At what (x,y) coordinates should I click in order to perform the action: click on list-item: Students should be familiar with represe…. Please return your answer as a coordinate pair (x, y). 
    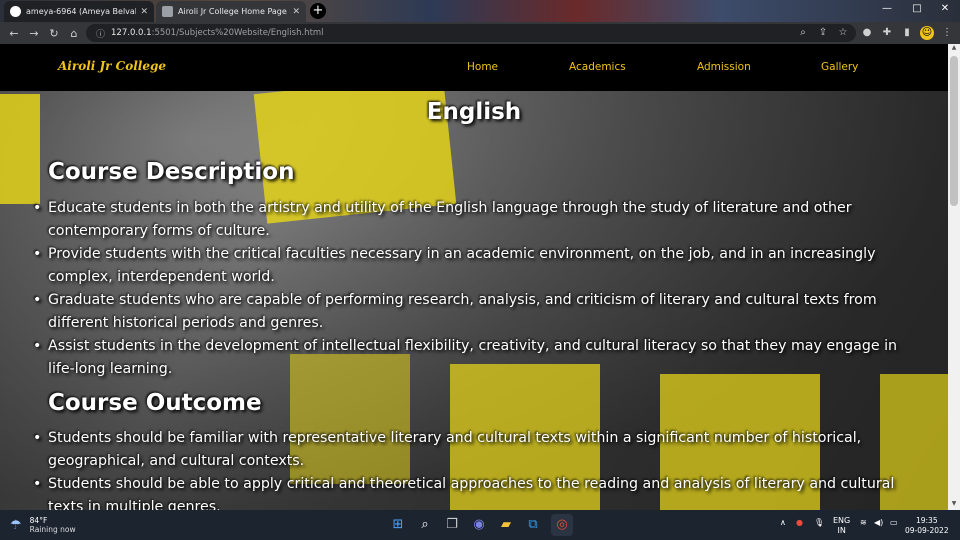
    Looking at the image, I should click on (470, 450).